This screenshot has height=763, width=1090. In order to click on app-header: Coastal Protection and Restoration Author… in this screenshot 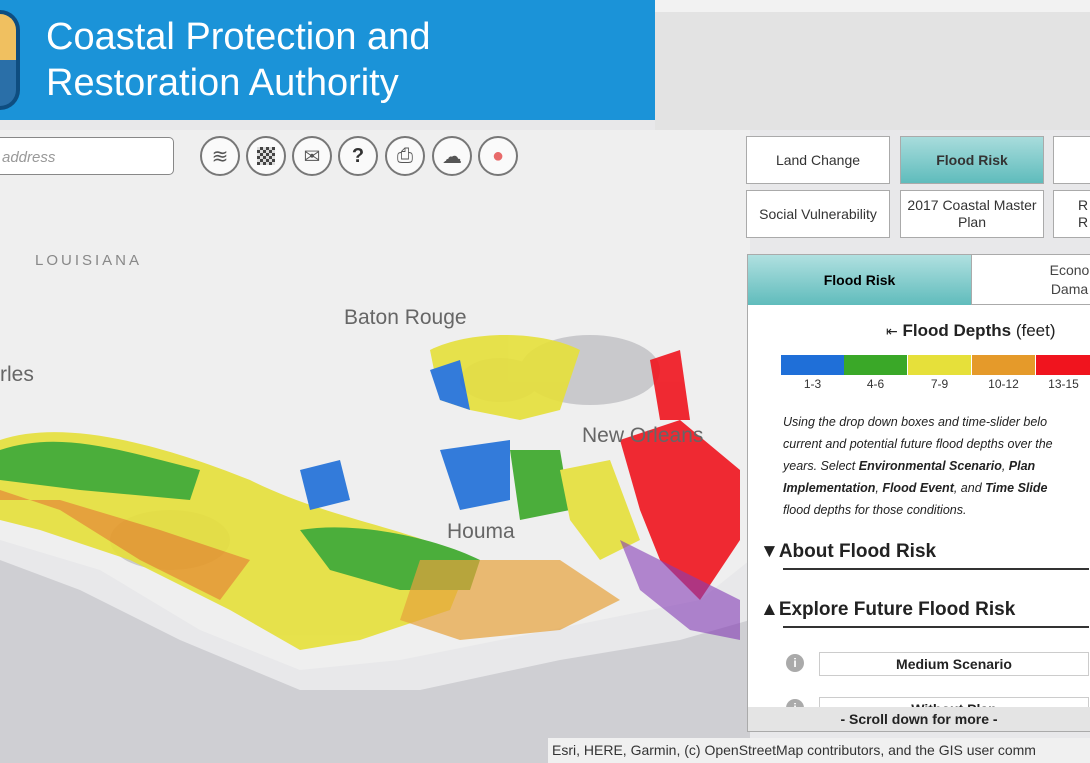, I will do `click(327, 60)`.